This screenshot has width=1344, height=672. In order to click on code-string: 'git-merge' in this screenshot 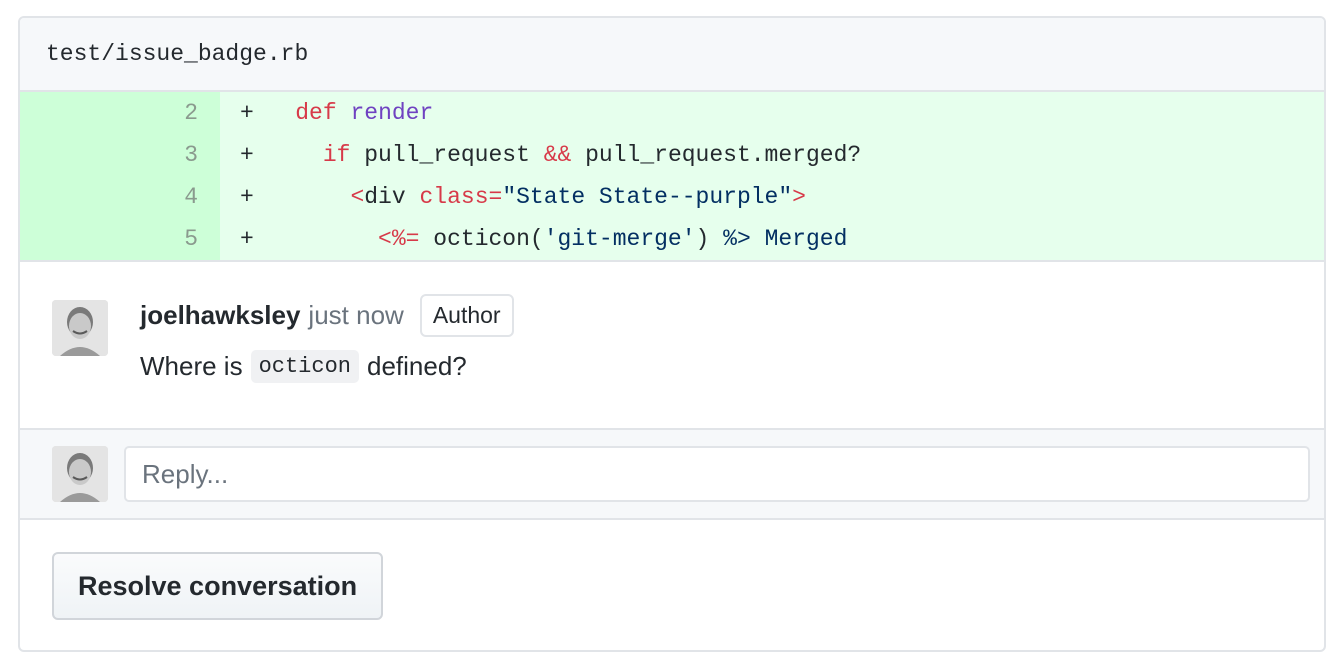, I will do `click(619, 239)`.